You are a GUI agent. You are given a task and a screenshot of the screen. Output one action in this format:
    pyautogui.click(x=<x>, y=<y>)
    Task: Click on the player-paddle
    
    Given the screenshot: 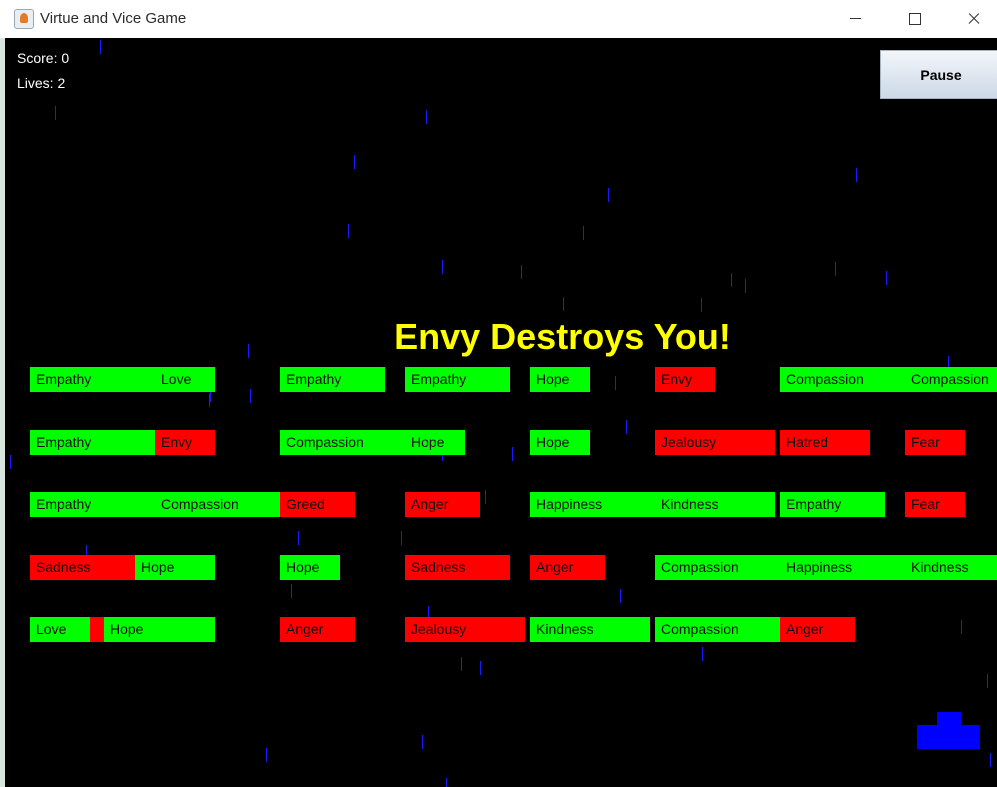 What is the action you would take?
    pyautogui.click(x=948, y=730)
    